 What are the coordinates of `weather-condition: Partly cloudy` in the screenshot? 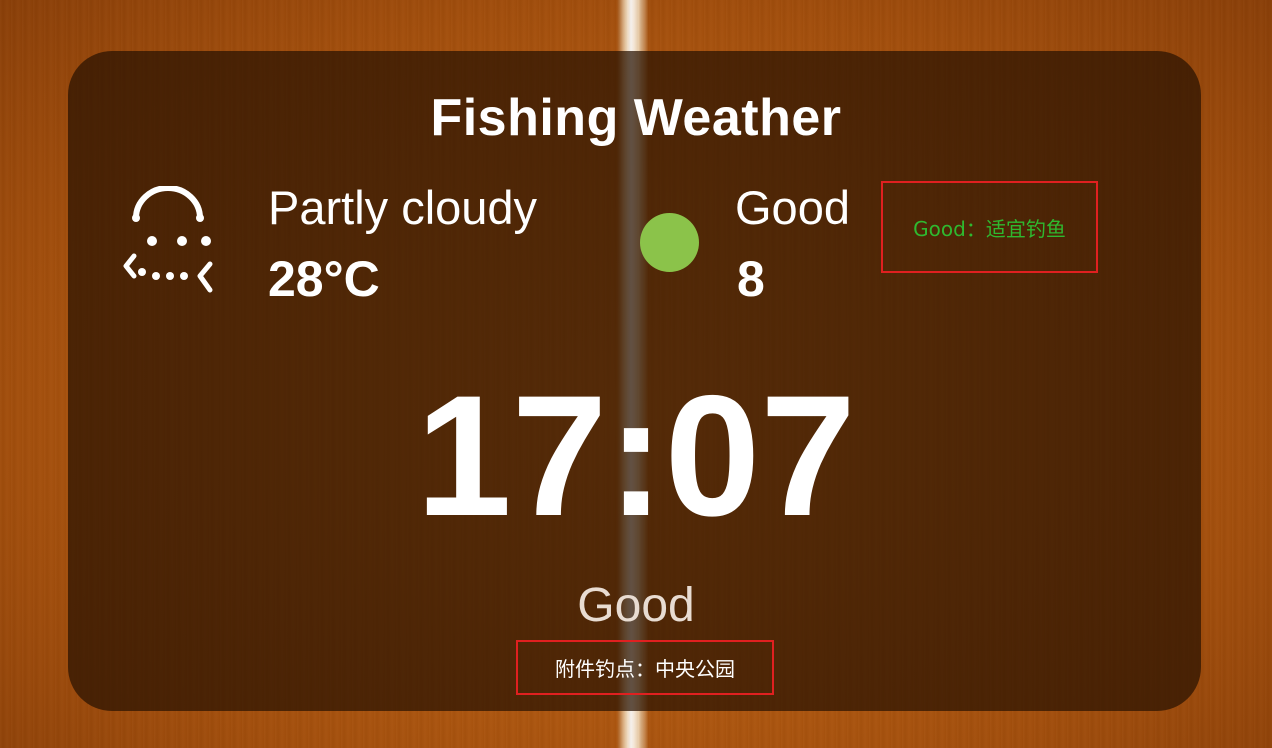 It's located at (403, 207).